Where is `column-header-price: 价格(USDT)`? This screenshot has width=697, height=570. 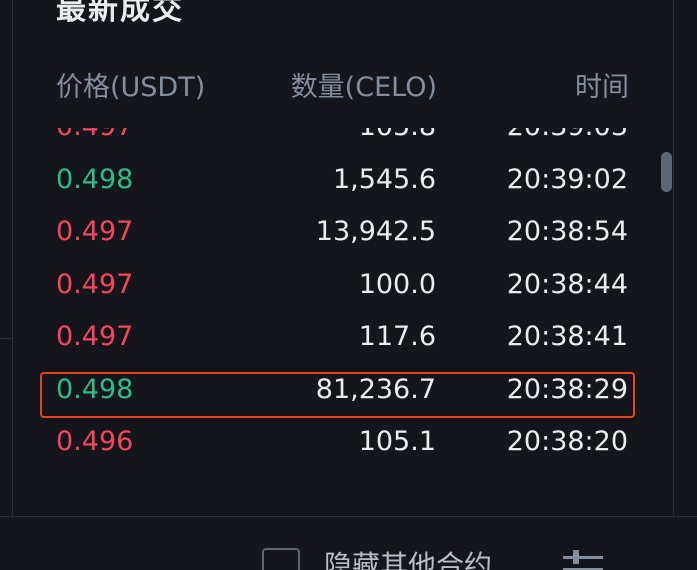
column-header-price: 价格(USDT) is located at coordinates (131, 87).